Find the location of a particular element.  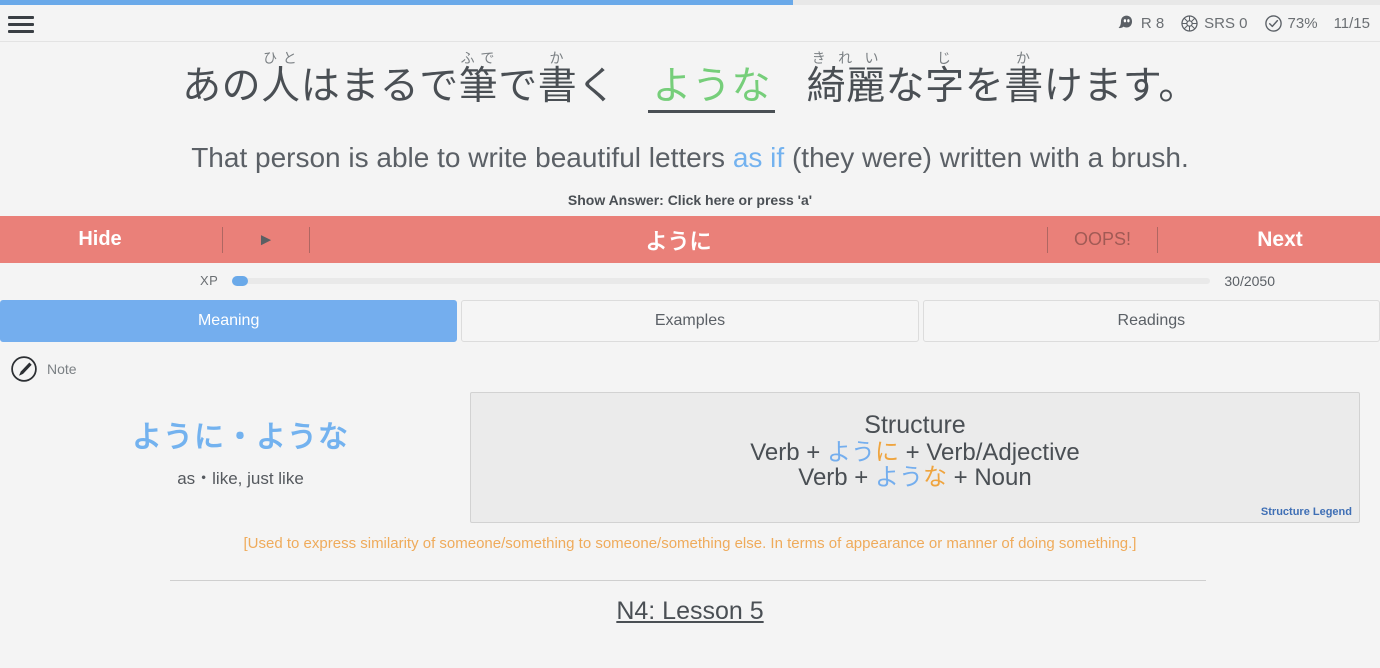

note-row: Note is located at coordinates (43, 369).